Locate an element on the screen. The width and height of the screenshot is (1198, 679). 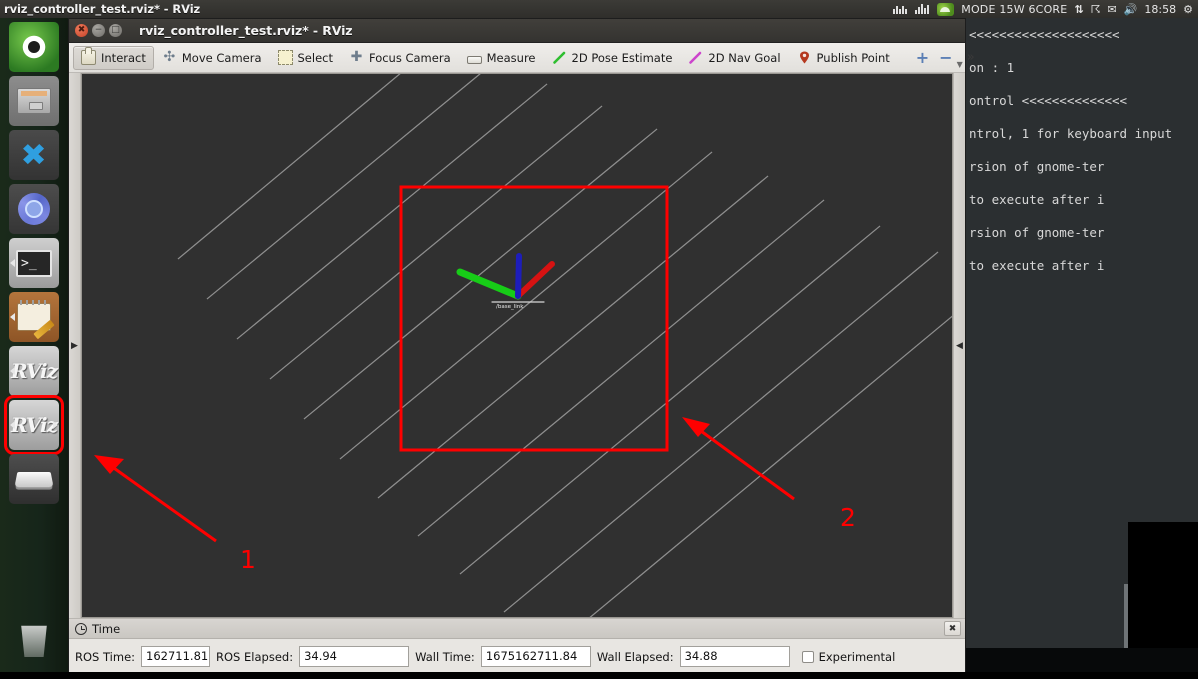
clock-icon is located at coordinates (81, 628).